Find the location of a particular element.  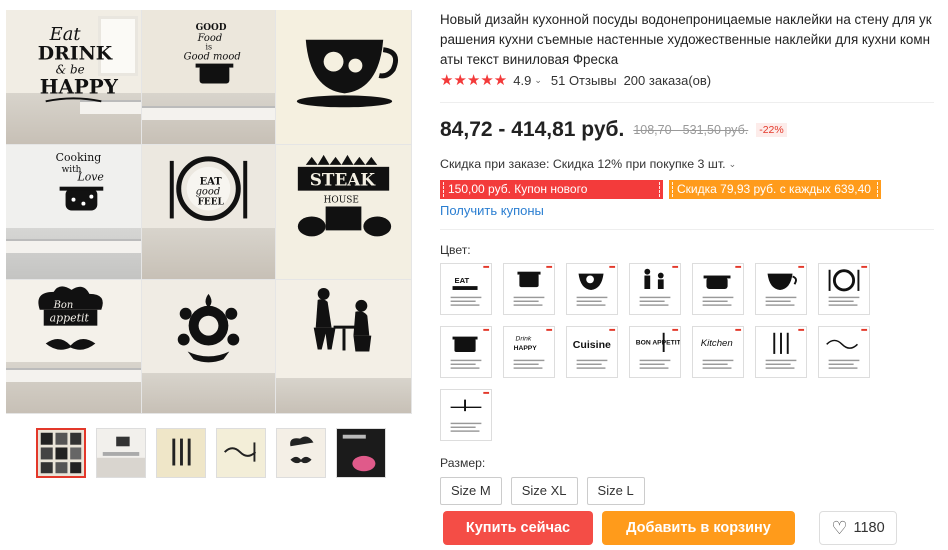

svg-text: Kitchen is located at coordinates (717, 343).